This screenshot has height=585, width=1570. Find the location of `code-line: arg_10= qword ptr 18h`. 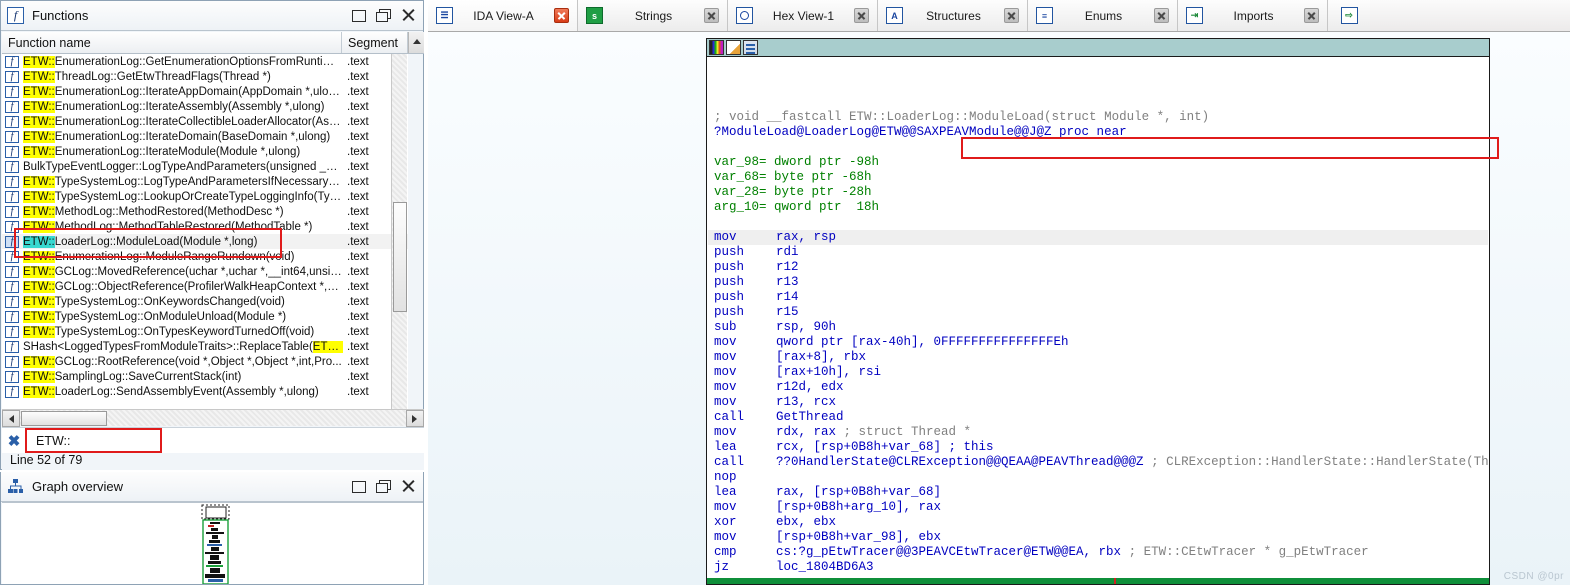

code-line: arg_10= qword ptr 18h is located at coordinates (797, 207).